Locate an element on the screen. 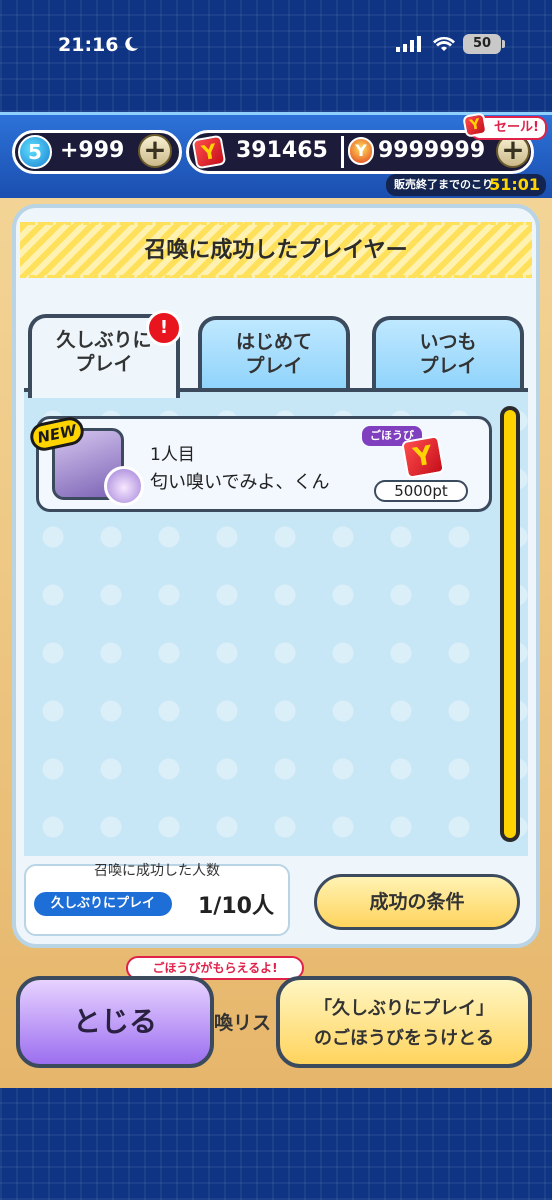 Image resolution: width=552 pixels, height=1200 pixels. signal-icon is located at coordinates (408, 44).